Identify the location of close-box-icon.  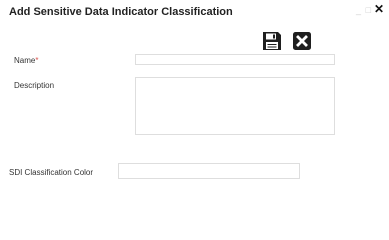
(302, 41).